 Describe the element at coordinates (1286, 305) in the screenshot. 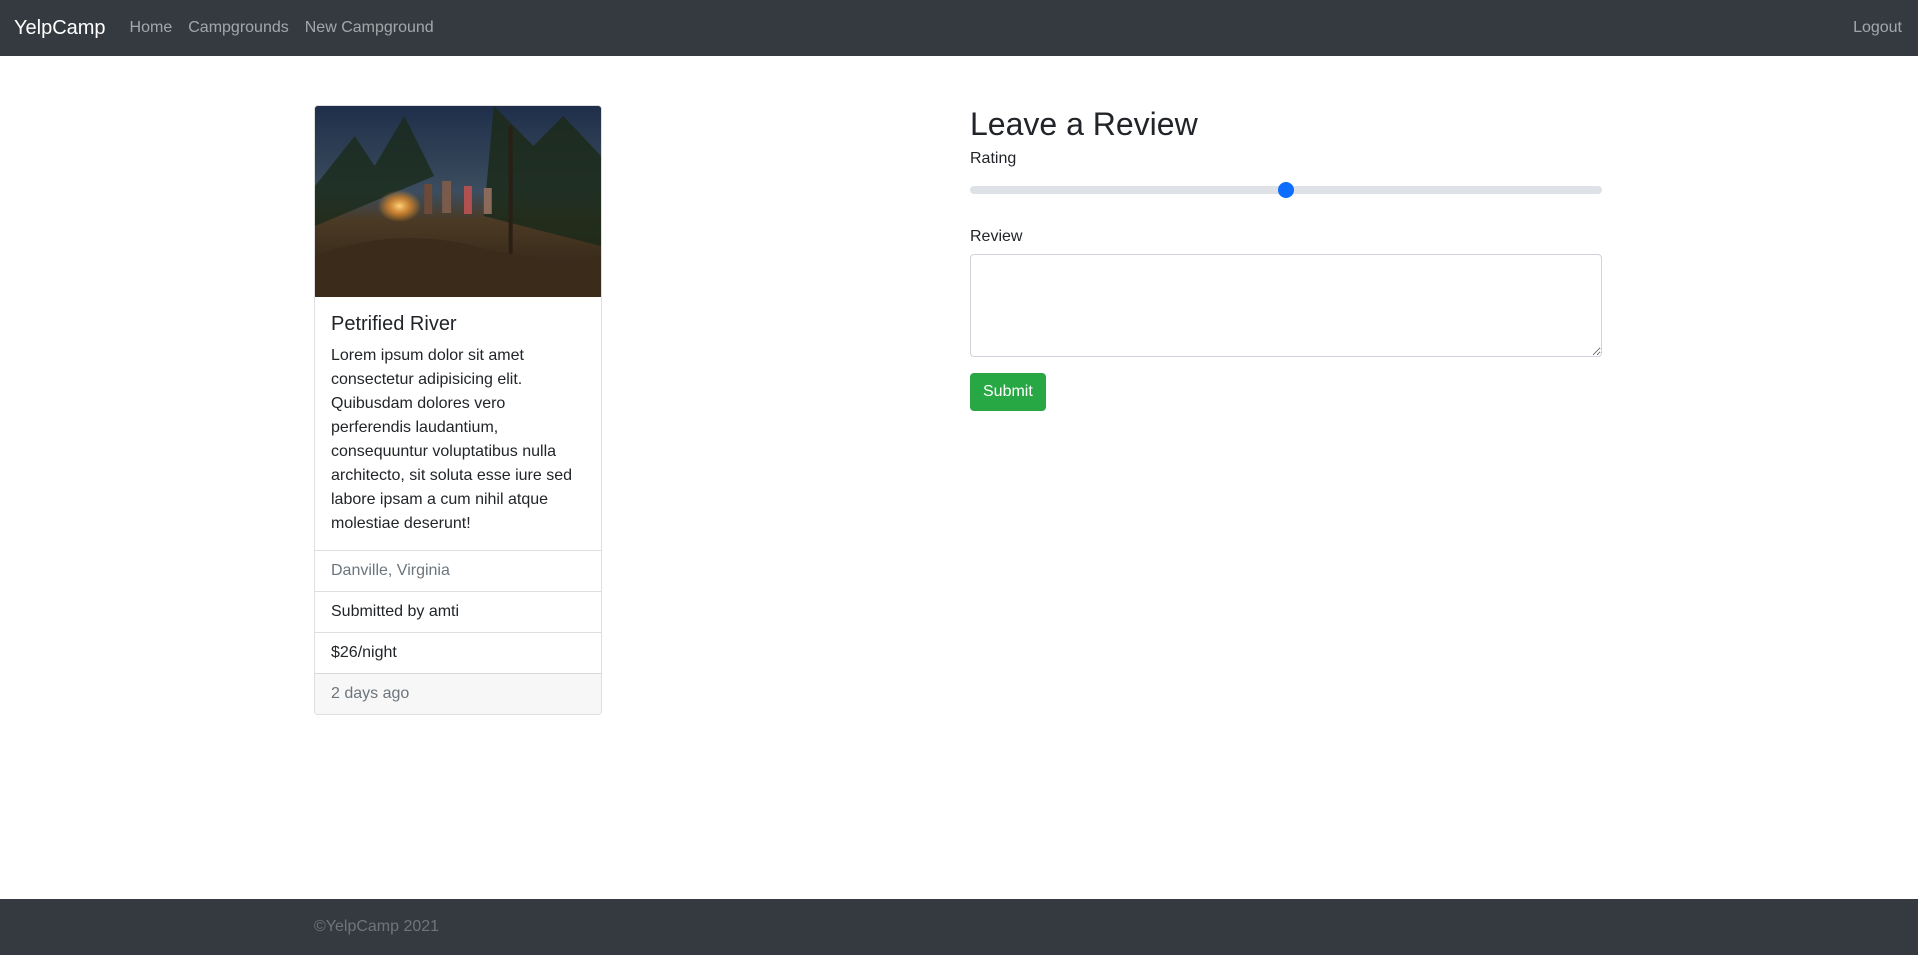

I see `review-textarea` at that location.